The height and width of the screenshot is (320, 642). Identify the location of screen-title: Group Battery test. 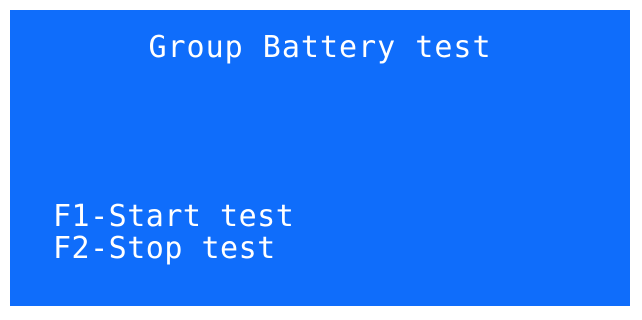
(320, 47).